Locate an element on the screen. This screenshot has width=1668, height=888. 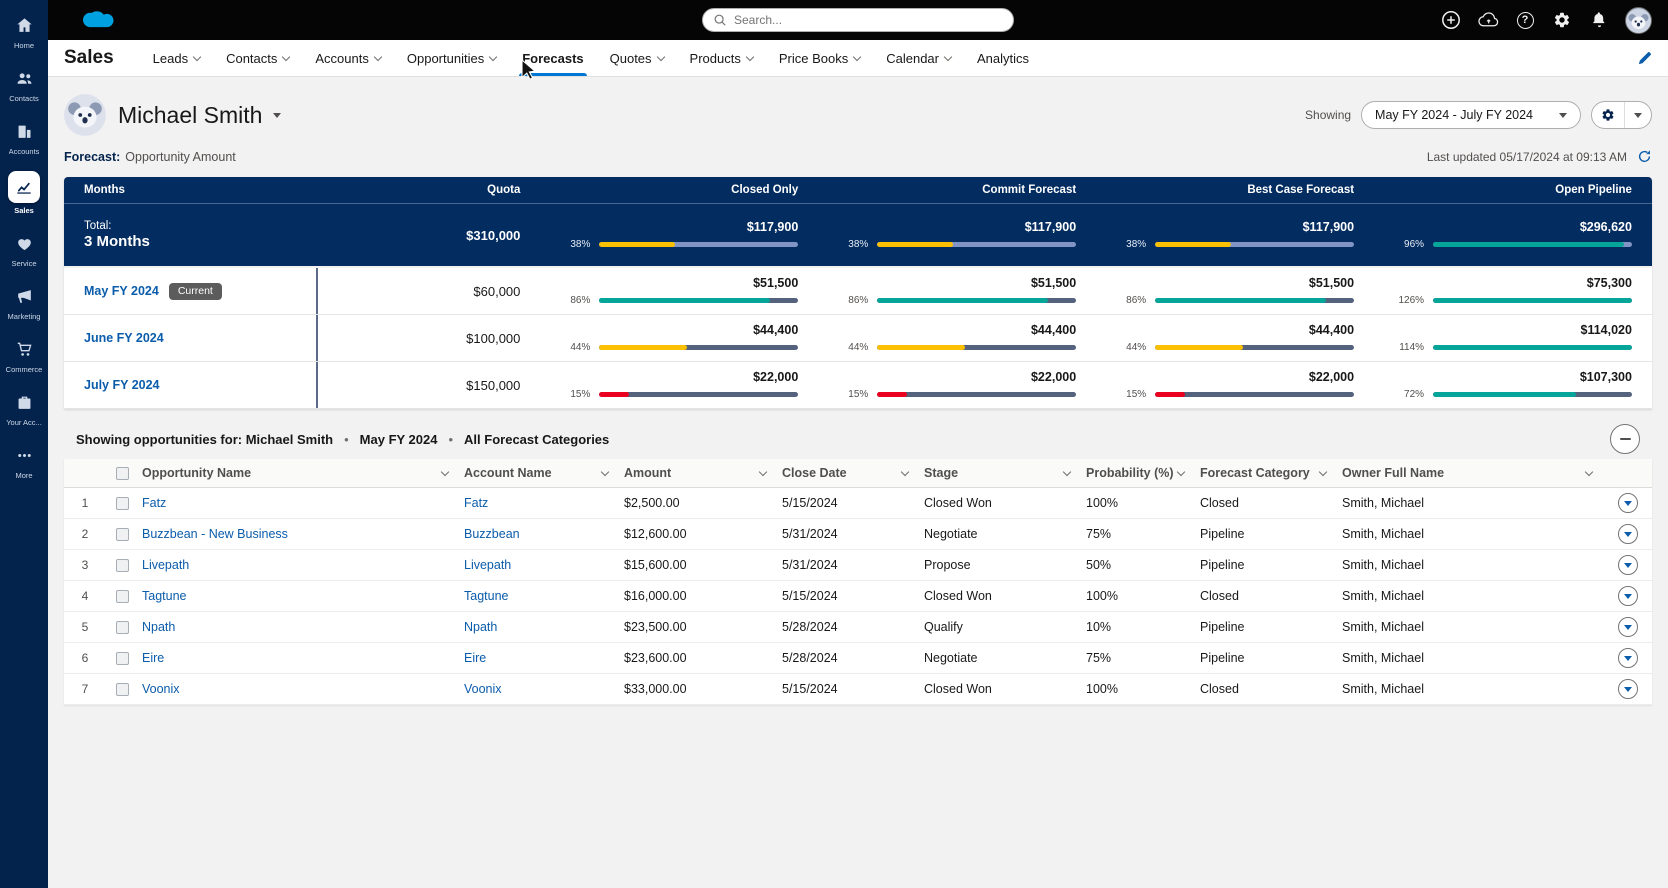
column-header-amount: Amount is located at coordinates (699, 473).